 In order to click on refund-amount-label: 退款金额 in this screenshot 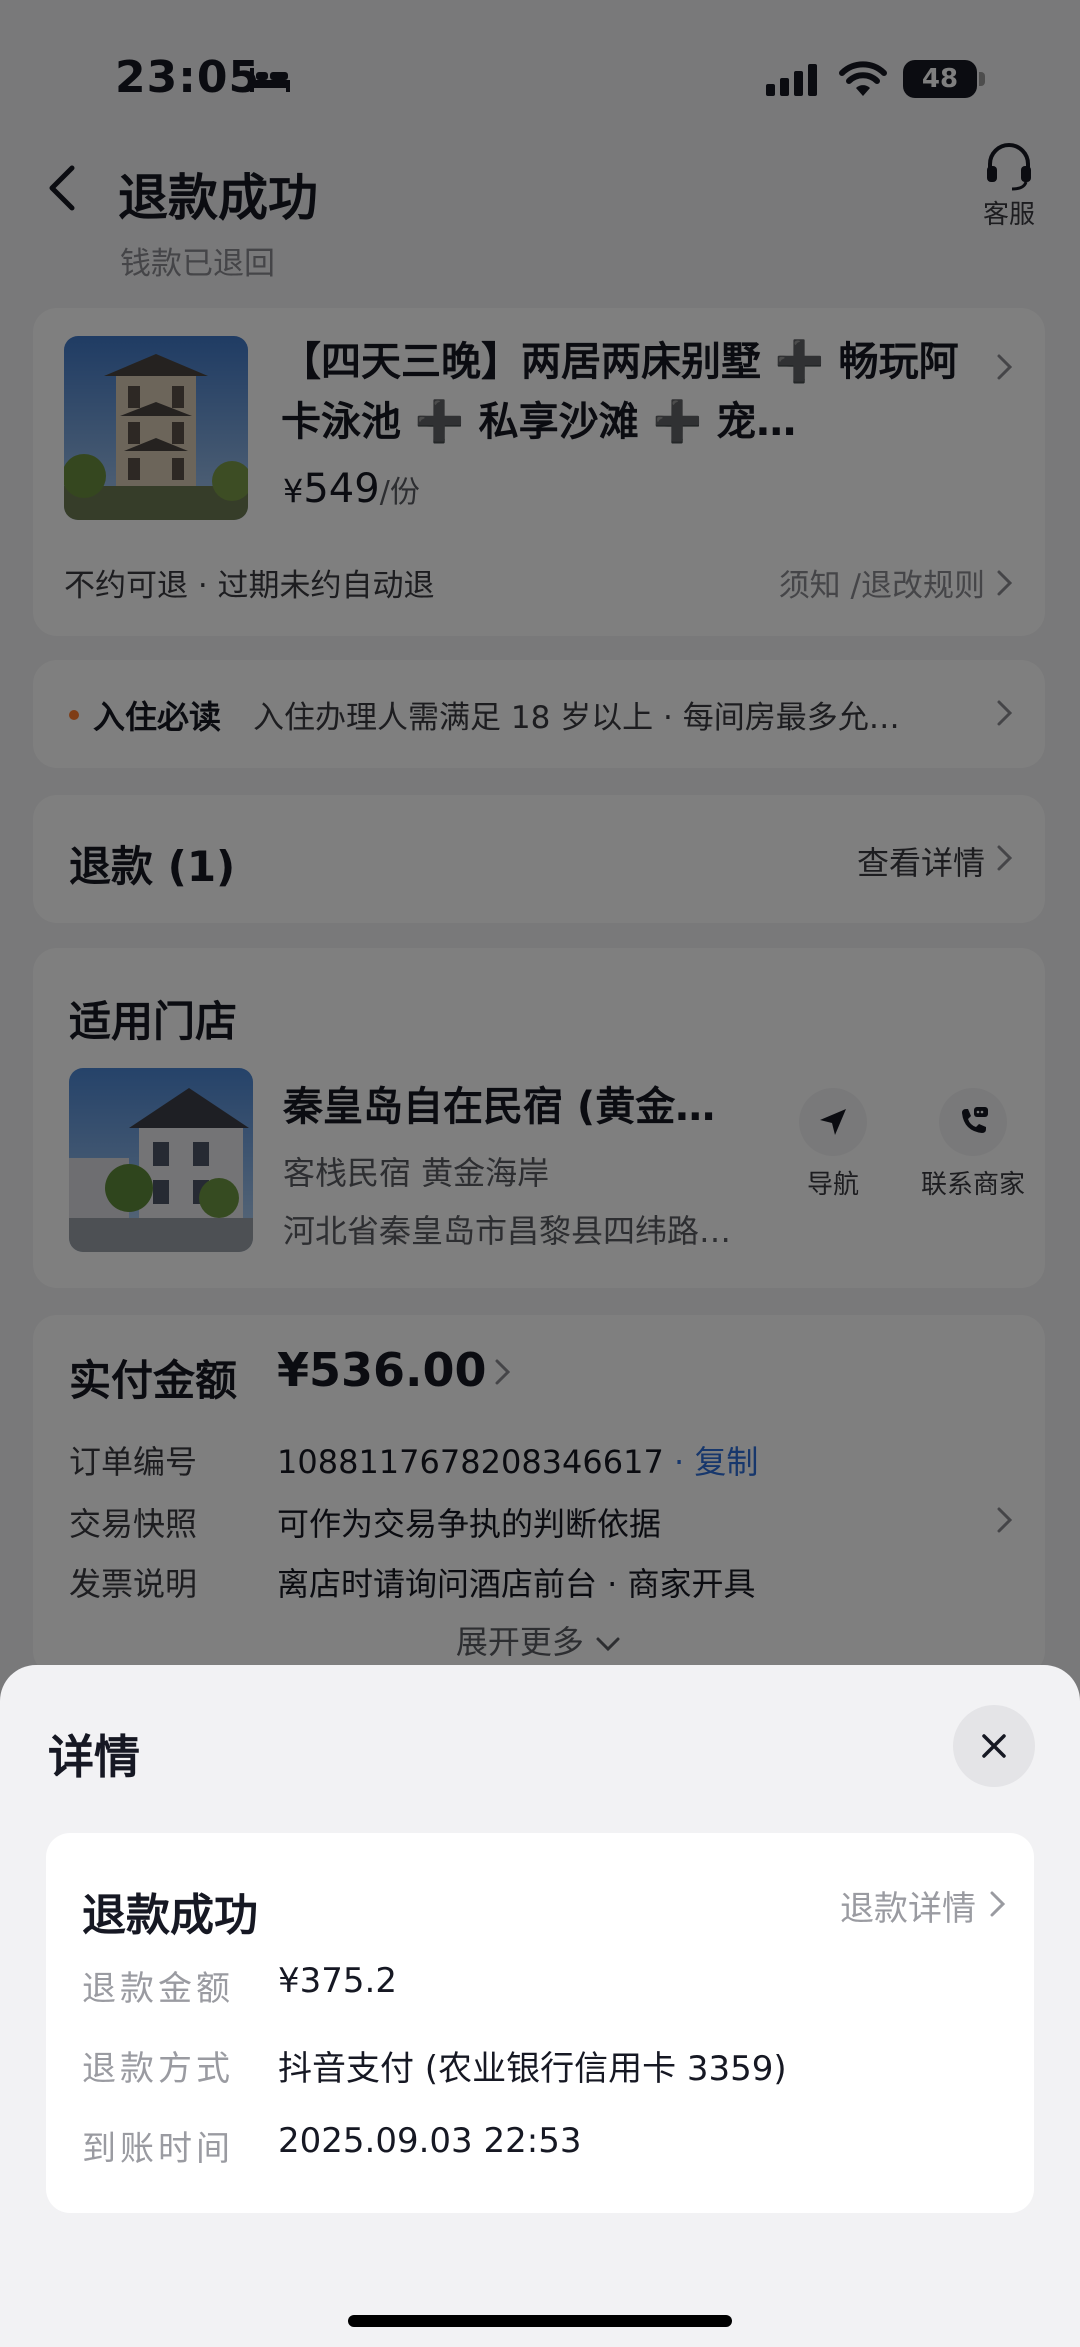, I will do `click(158, 1989)`.